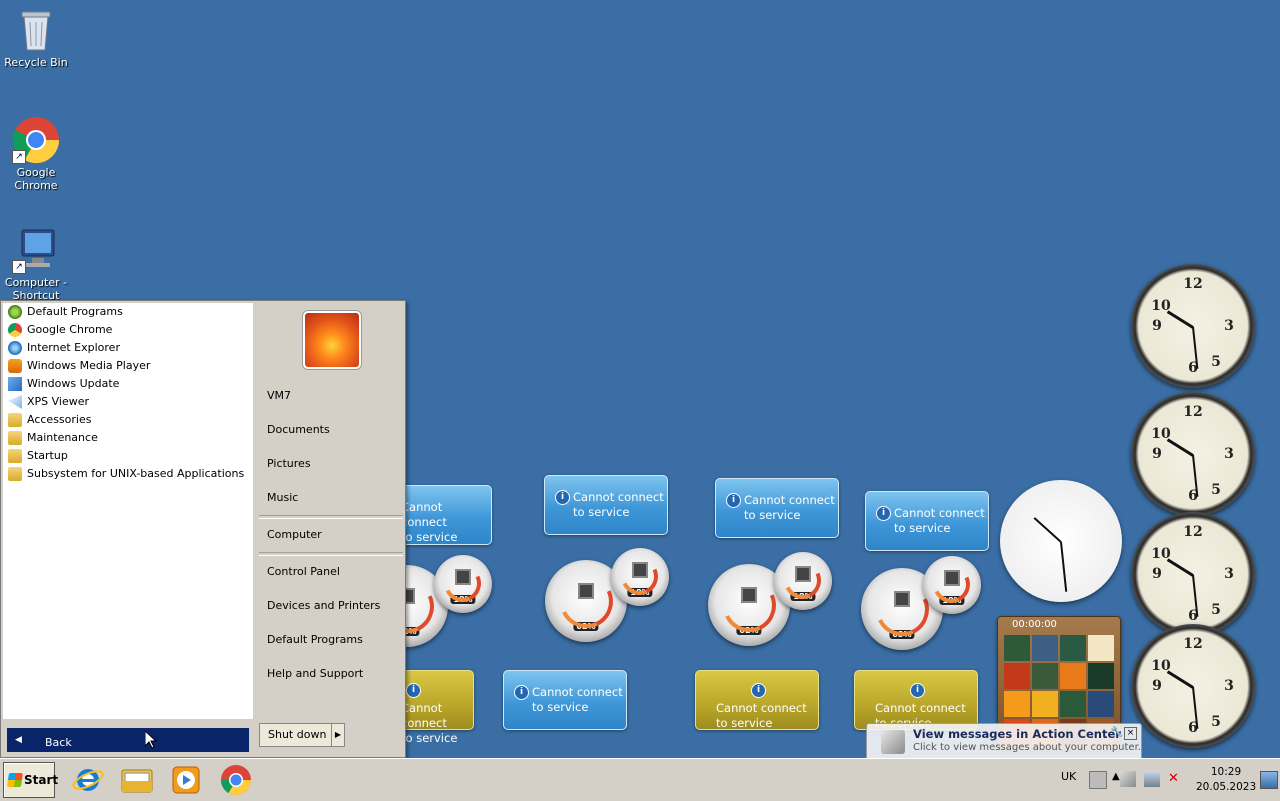 This screenshot has width=1280, height=801. What do you see at coordinates (1157, 454) in the screenshot?
I see `clock-numeral: 9` at bounding box center [1157, 454].